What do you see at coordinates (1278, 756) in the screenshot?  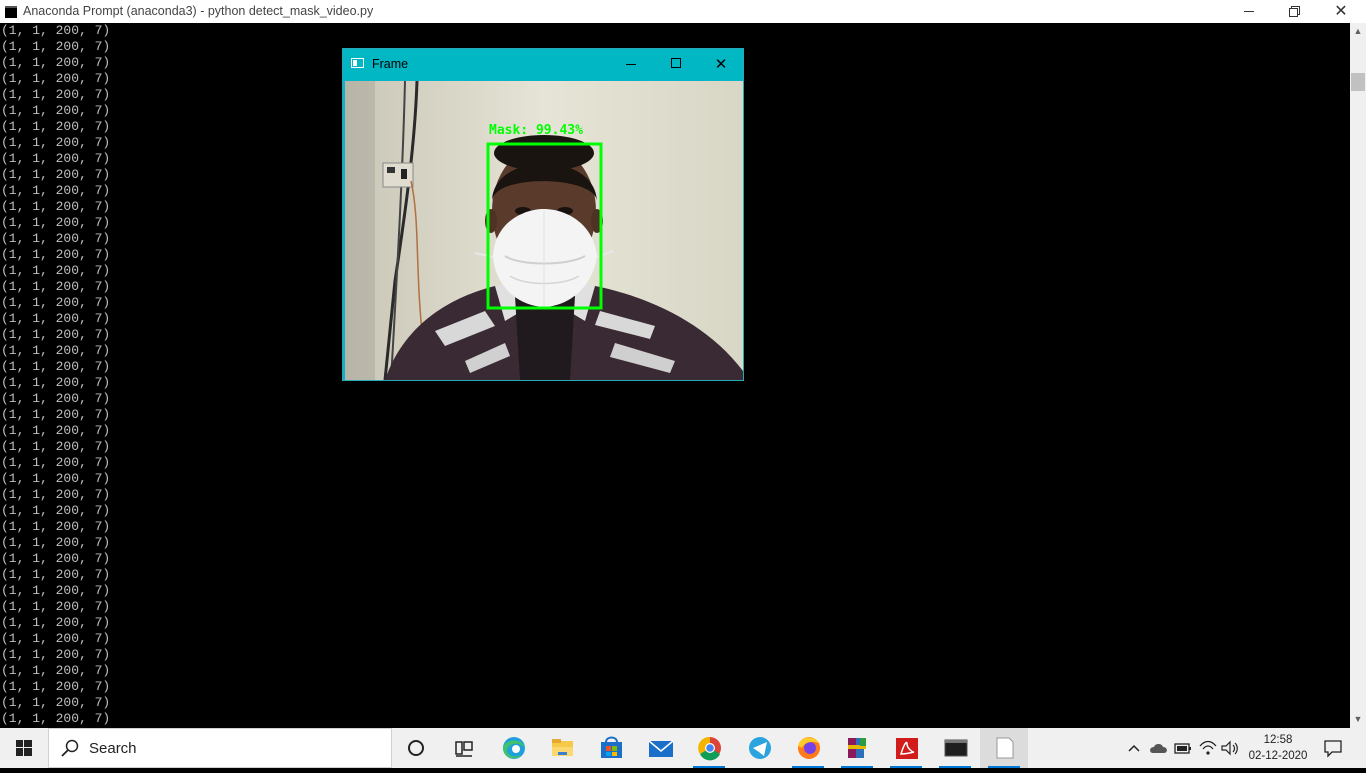 I see `clock-date: 02-12-2020` at bounding box center [1278, 756].